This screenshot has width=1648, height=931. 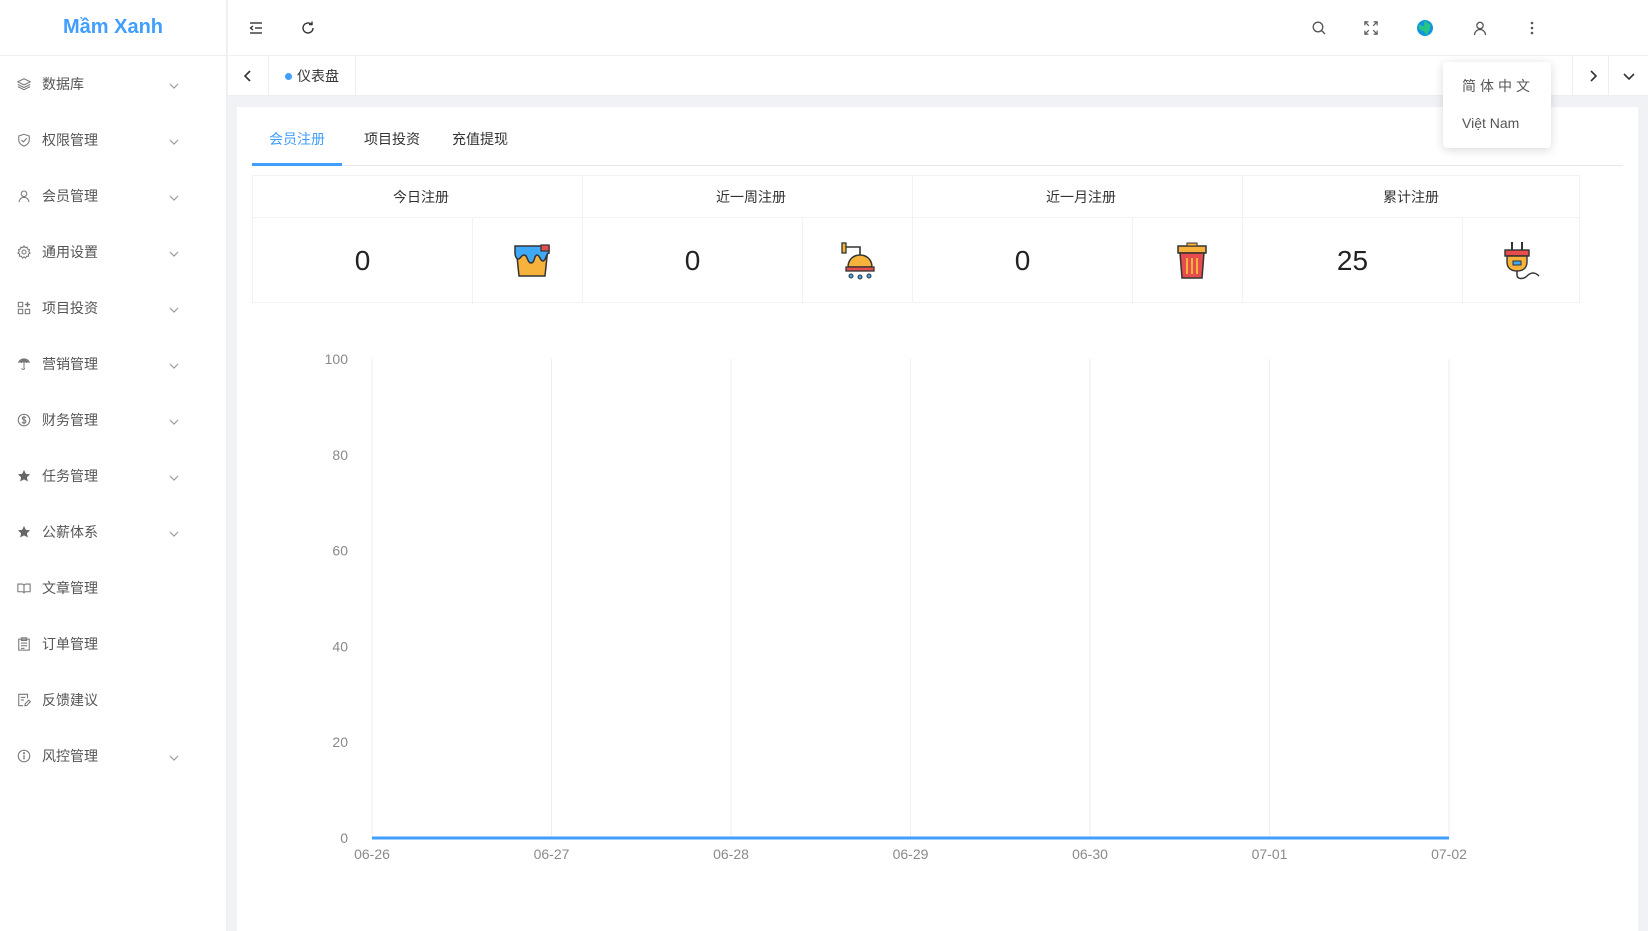 What do you see at coordinates (24, 252) in the screenshot?
I see `gear-icon` at bounding box center [24, 252].